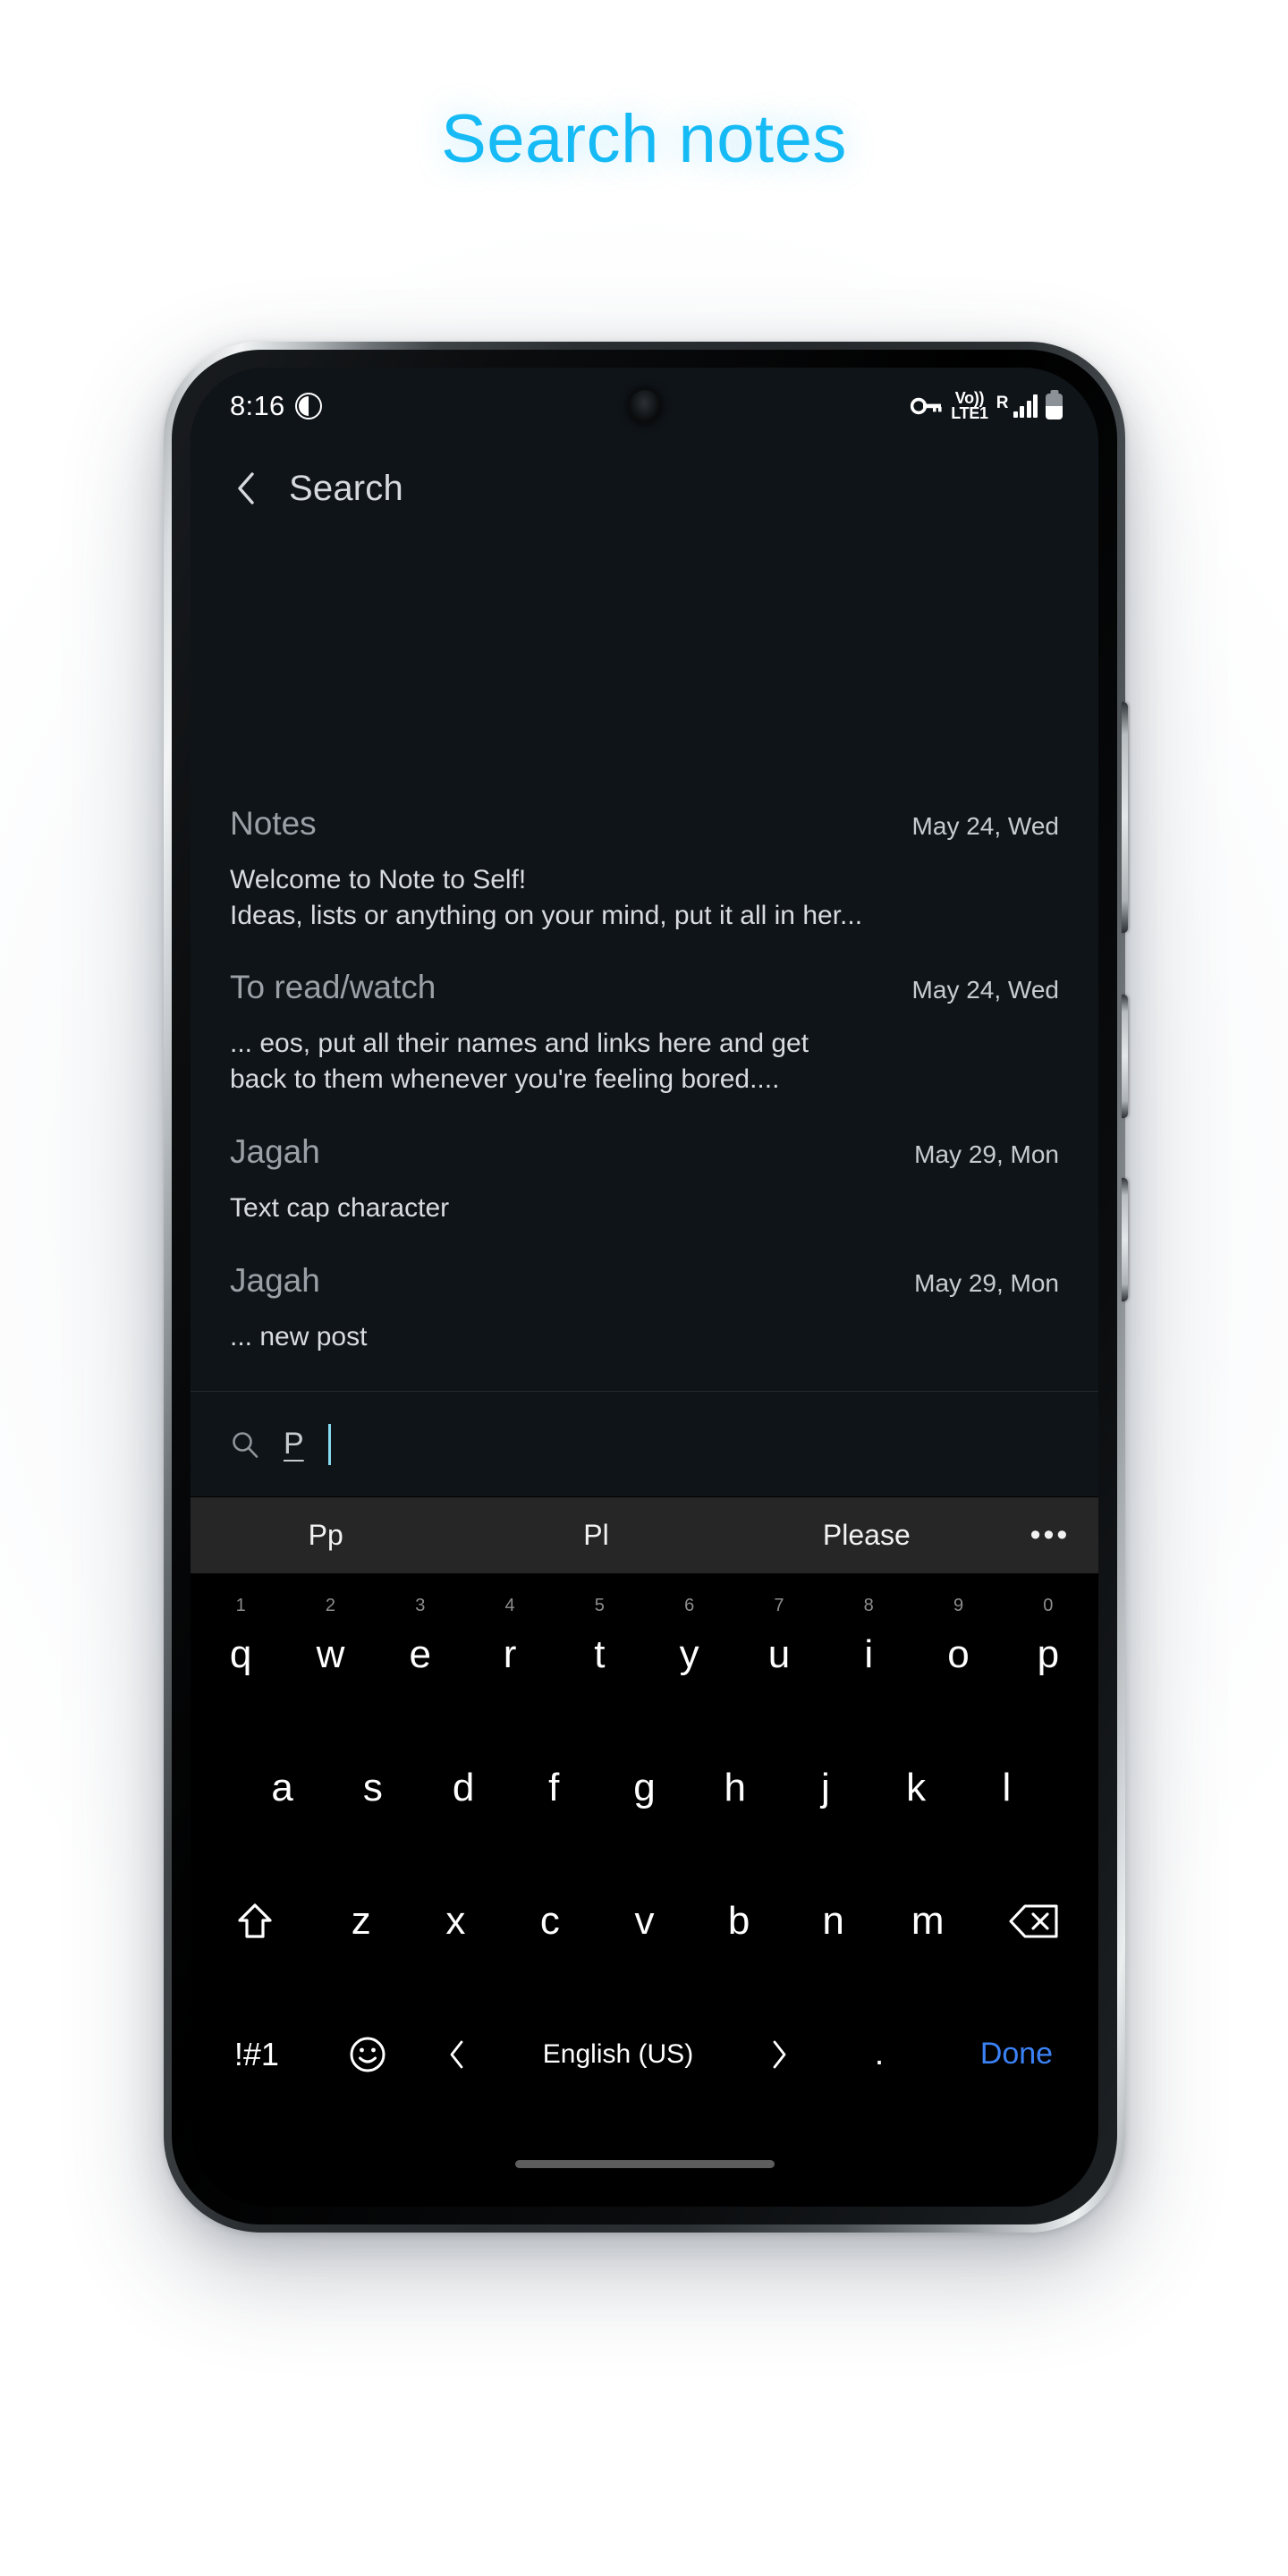 The height and width of the screenshot is (2576, 1288). What do you see at coordinates (738, 1920) in the screenshot?
I see `key-b: b` at bounding box center [738, 1920].